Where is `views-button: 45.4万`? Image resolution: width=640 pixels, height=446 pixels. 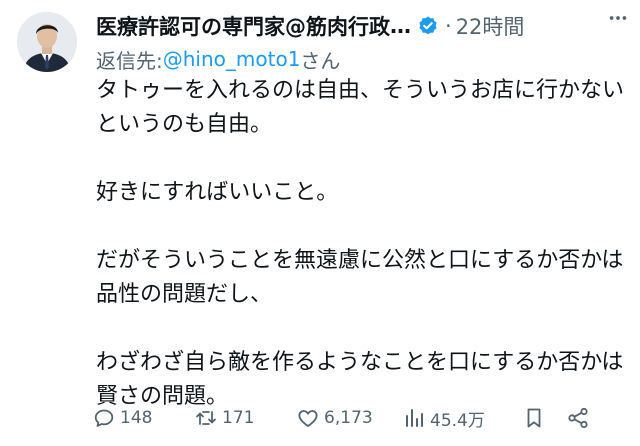
views-button: 45.4万 is located at coordinates (462, 418).